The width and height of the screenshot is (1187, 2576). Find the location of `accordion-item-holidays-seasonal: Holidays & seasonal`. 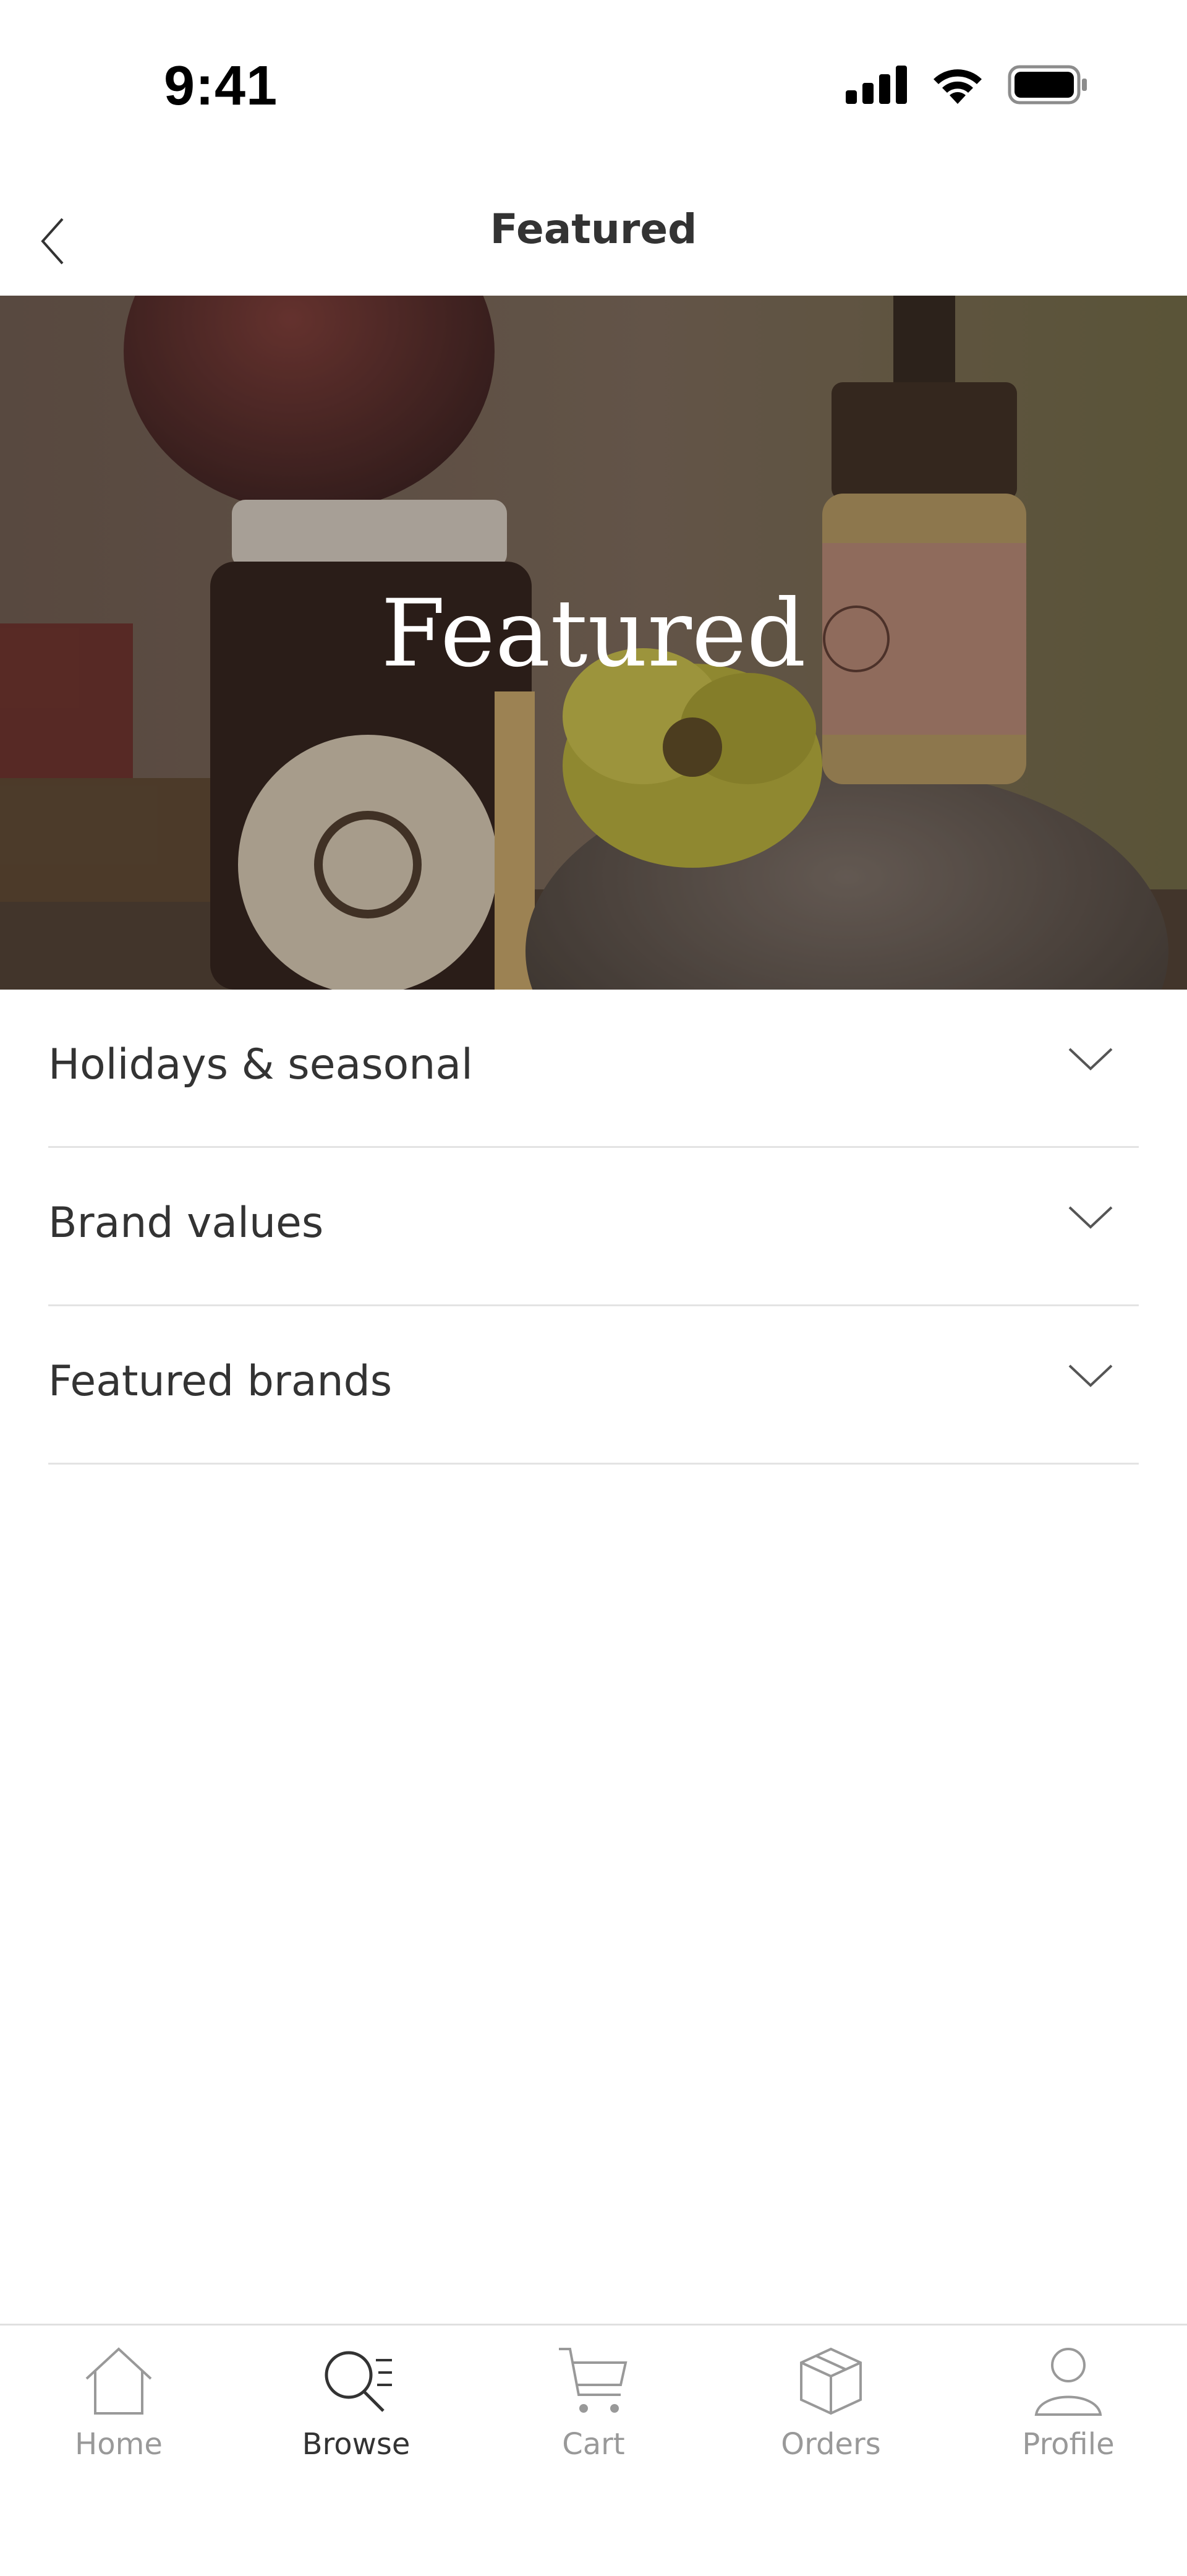

accordion-item-holidays-seasonal: Holidays & seasonal is located at coordinates (593, 1069).